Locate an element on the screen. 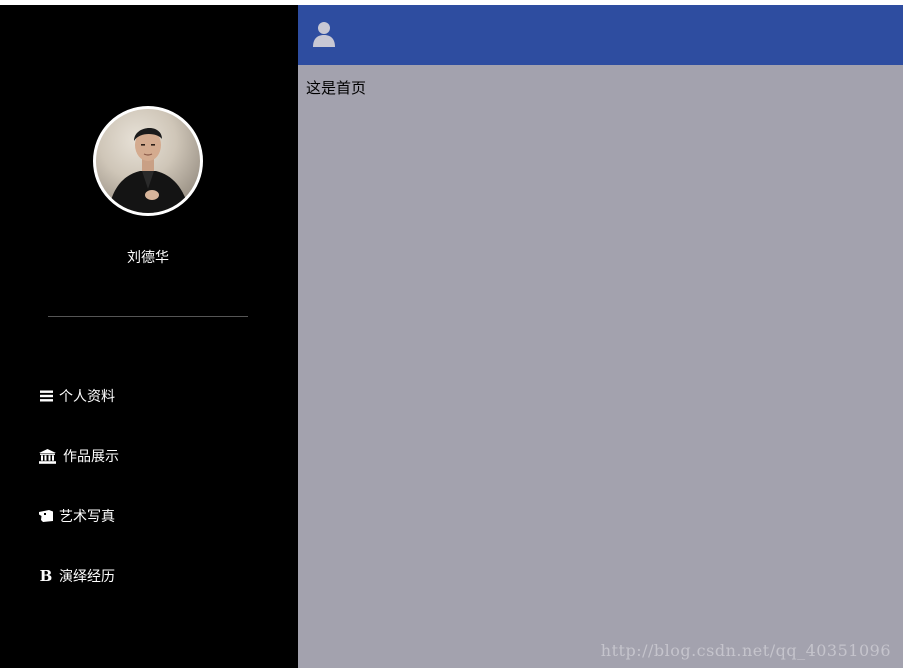  avatar is located at coordinates (148, 161).